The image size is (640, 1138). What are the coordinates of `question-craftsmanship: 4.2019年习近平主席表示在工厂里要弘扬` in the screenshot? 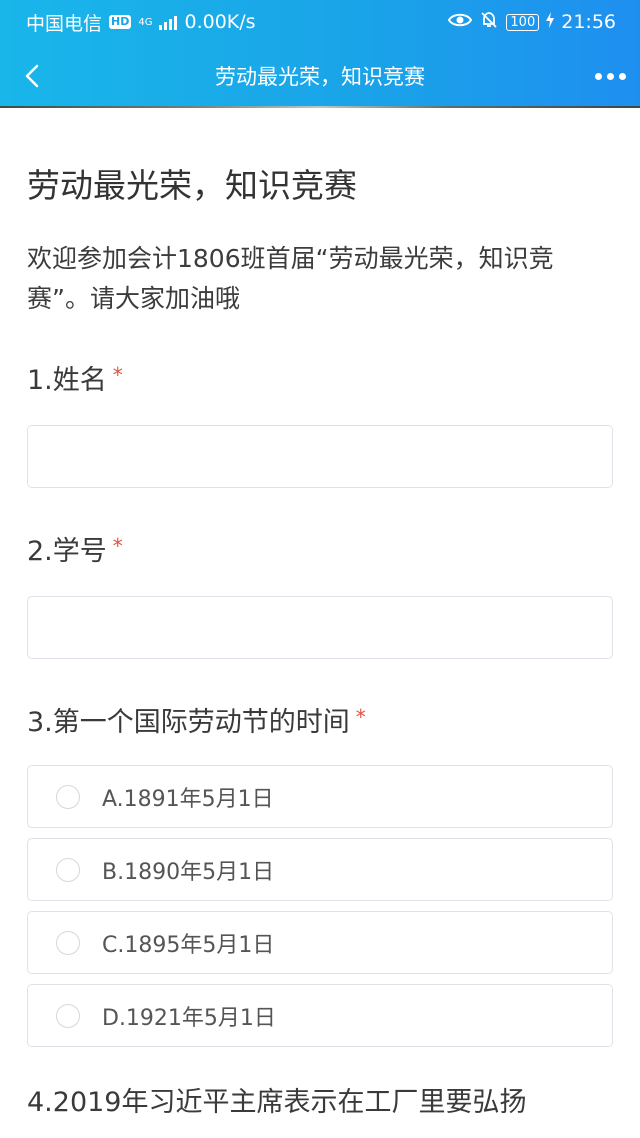 It's located at (320, 1103).